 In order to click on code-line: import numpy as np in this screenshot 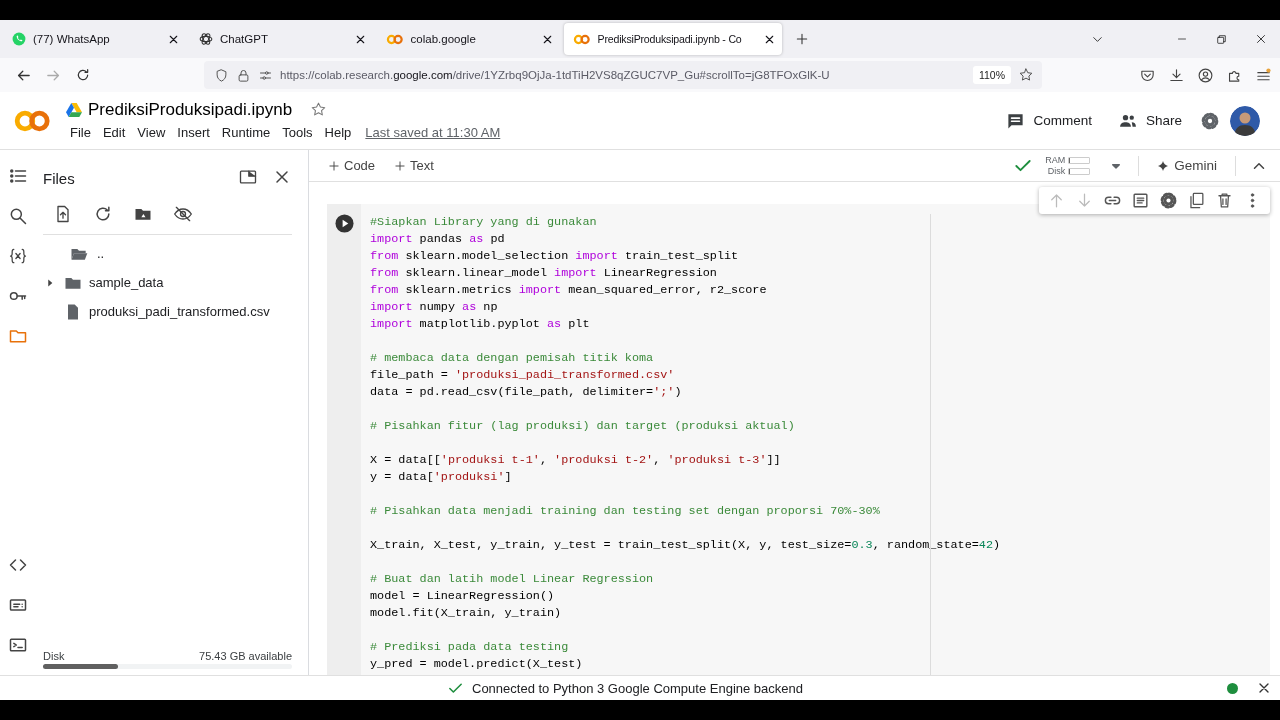, I will do `click(434, 307)`.